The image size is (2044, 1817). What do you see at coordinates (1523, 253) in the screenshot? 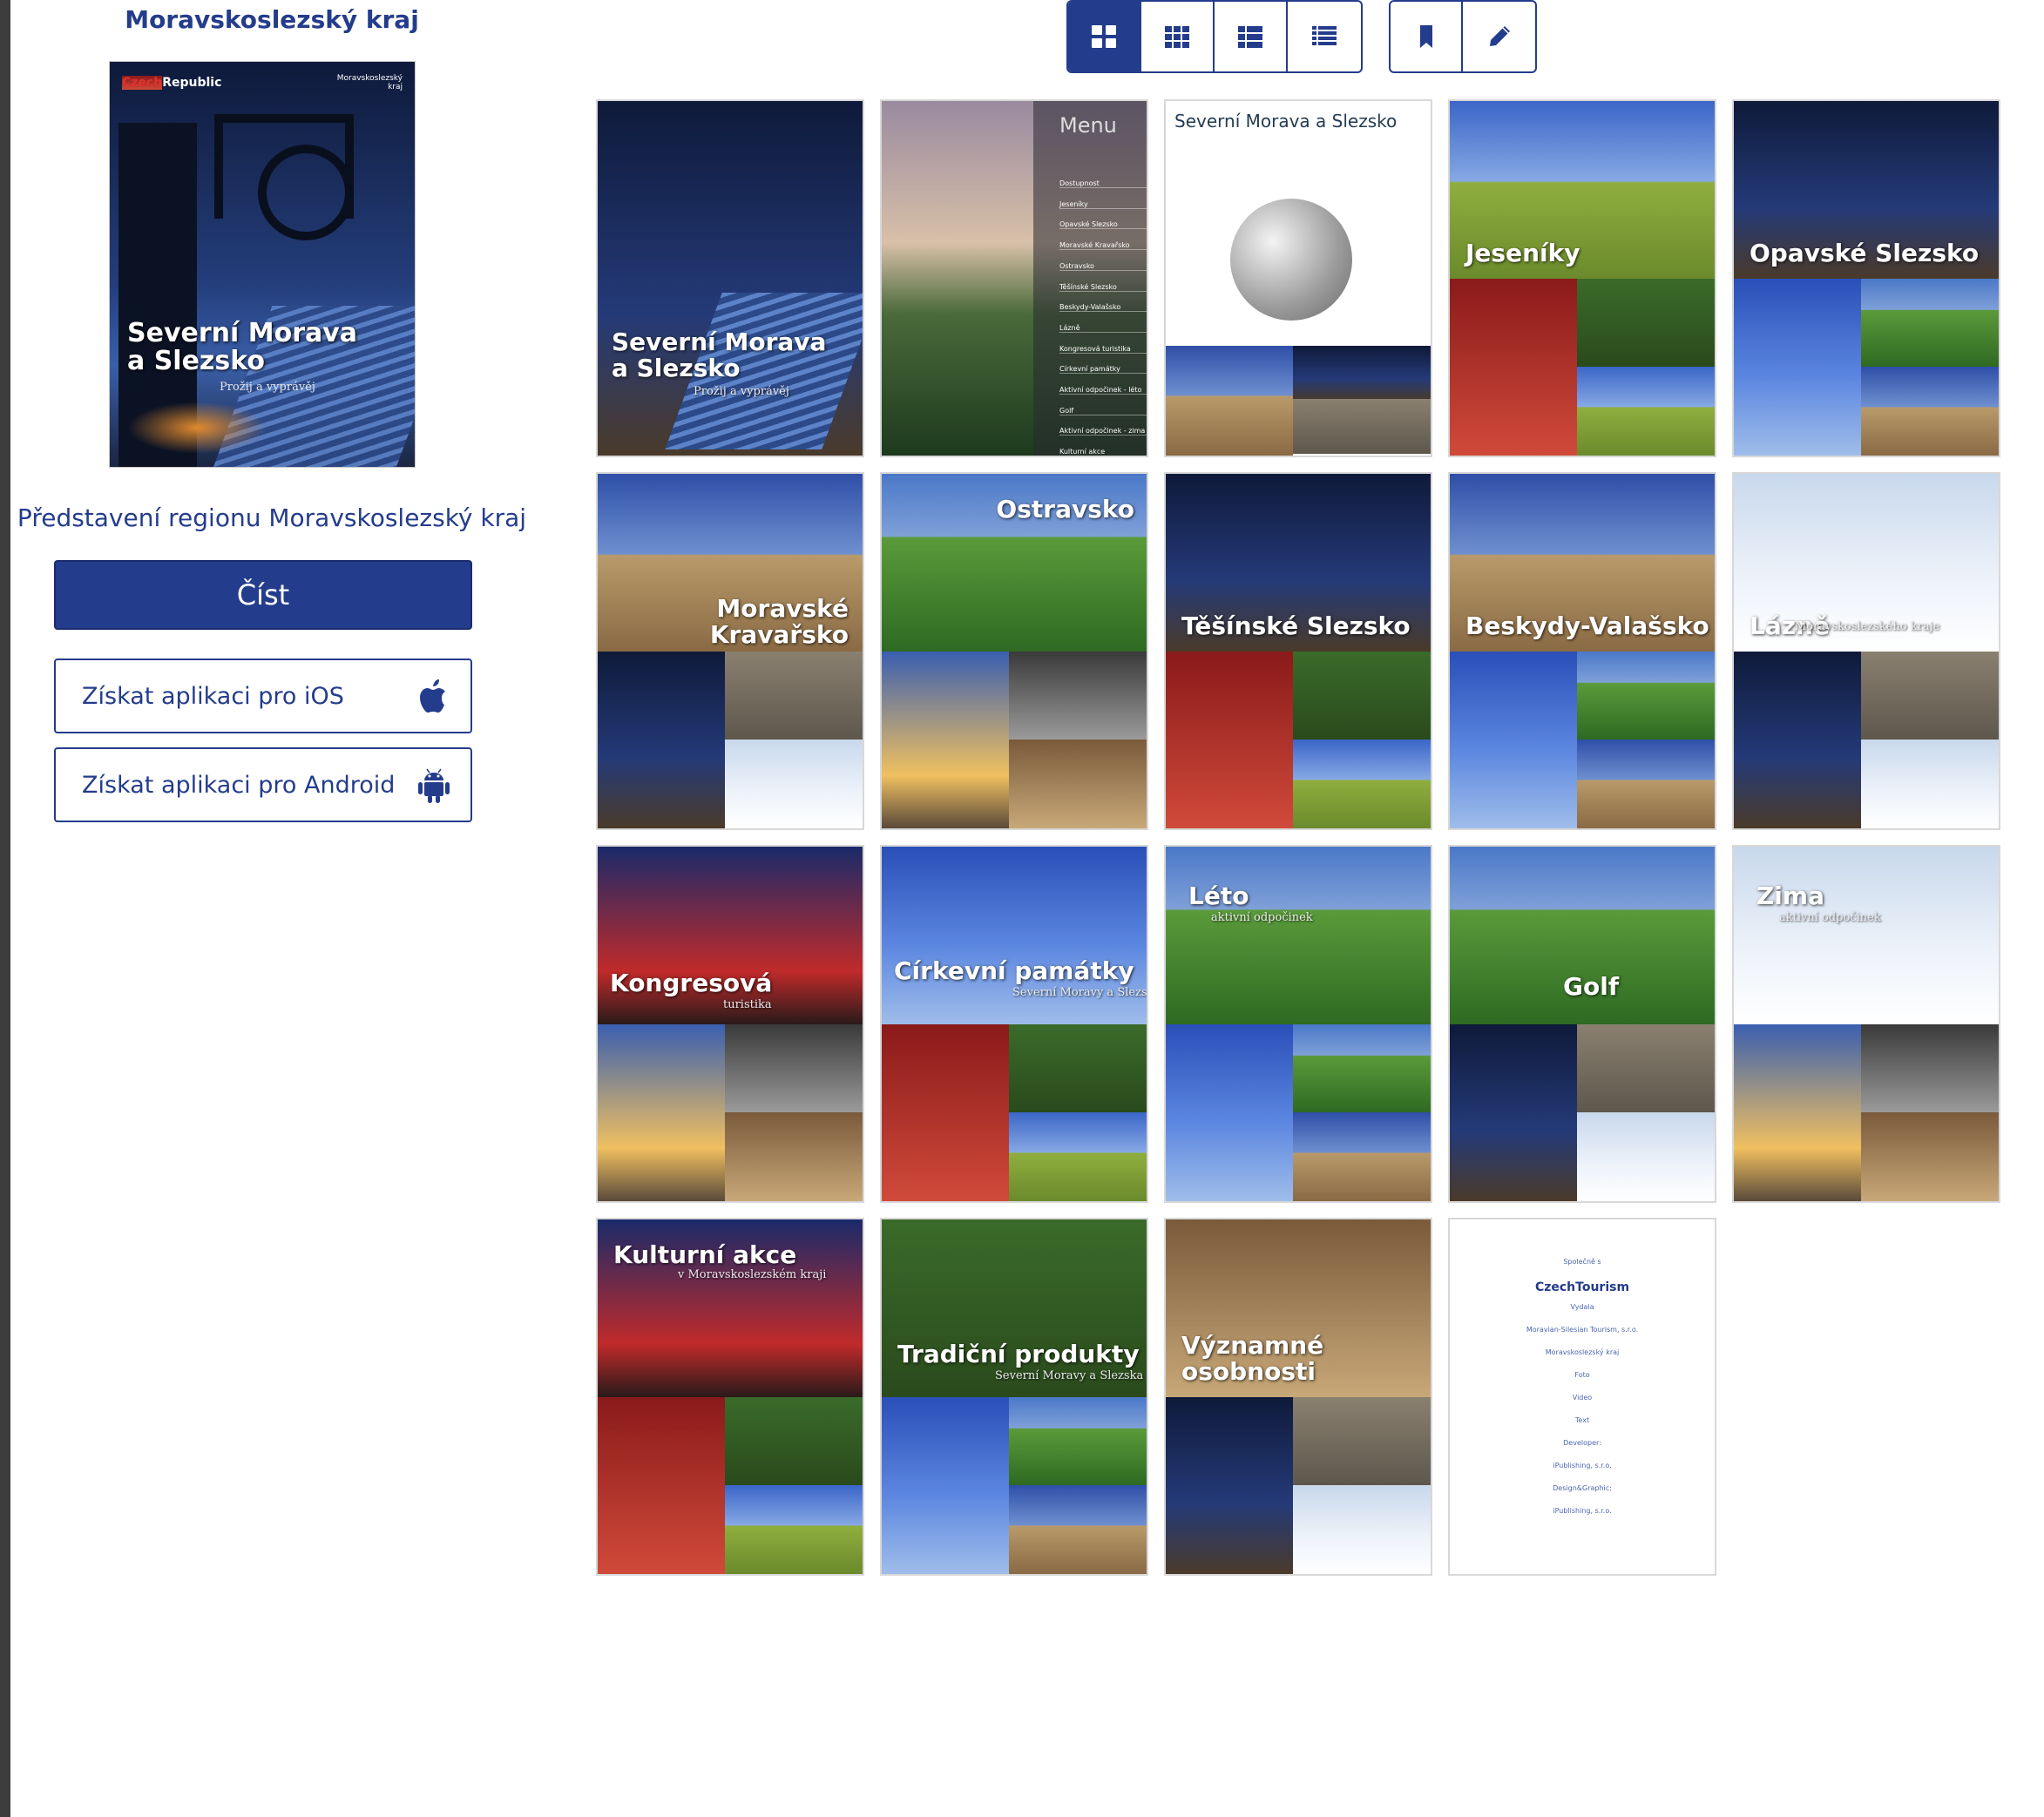
I see `page-title: Jeseníky` at bounding box center [1523, 253].